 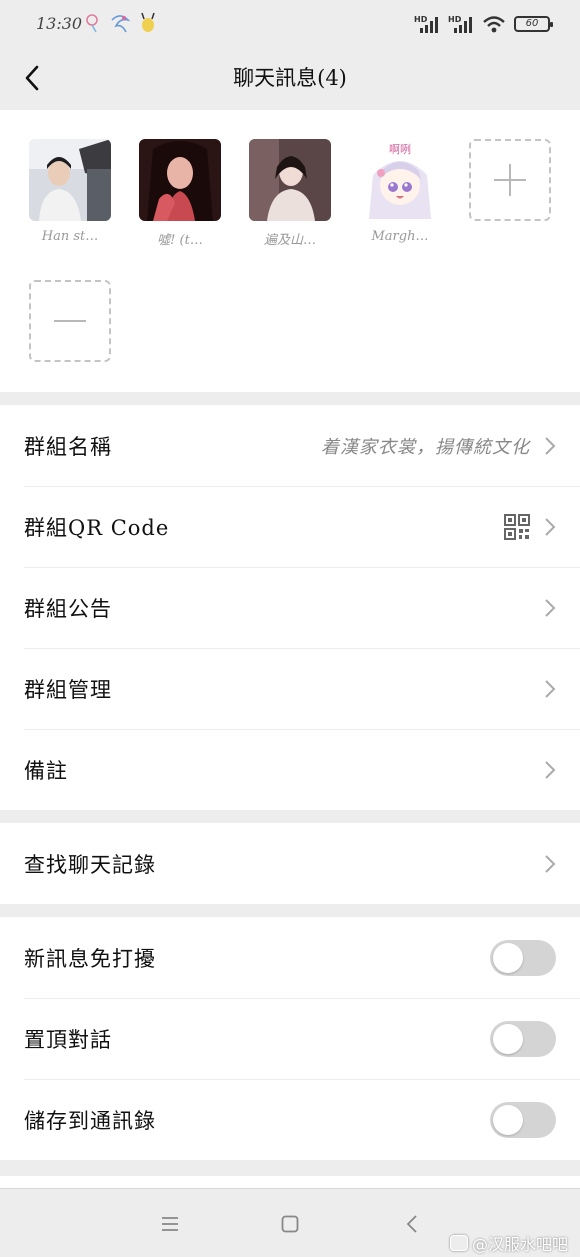 What do you see at coordinates (290, 1182) in the screenshot?
I see `next-section-edge` at bounding box center [290, 1182].